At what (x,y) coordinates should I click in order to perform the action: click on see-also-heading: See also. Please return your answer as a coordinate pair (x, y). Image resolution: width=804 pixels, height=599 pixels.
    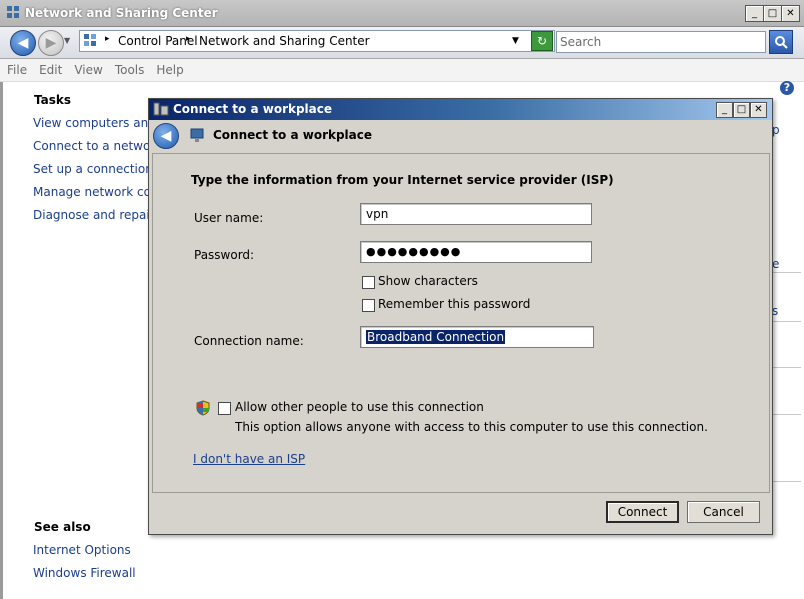
    Looking at the image, I should click on (62, 527).